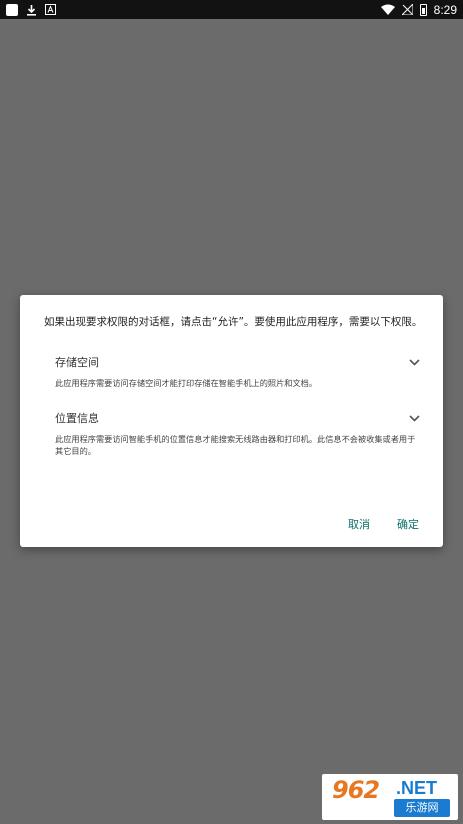 The image size is (463, 824). What do you see at coordinates (77, 362) in the screenshot?
I see `permission-title-storage: 存储空间` at bounding box center [77, 362].